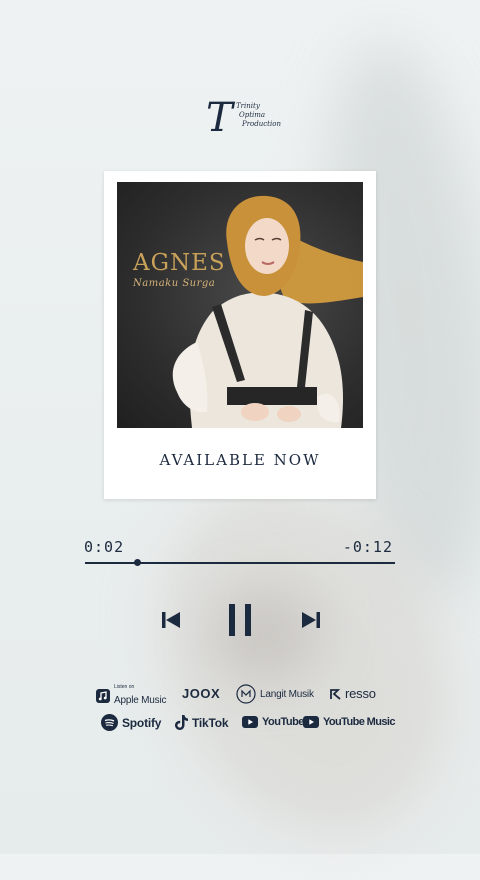  What do you see at coordinates (202, 722) in the screenshot?
I see `tiktok-link: TikTok` at bounding box center [202, 722].